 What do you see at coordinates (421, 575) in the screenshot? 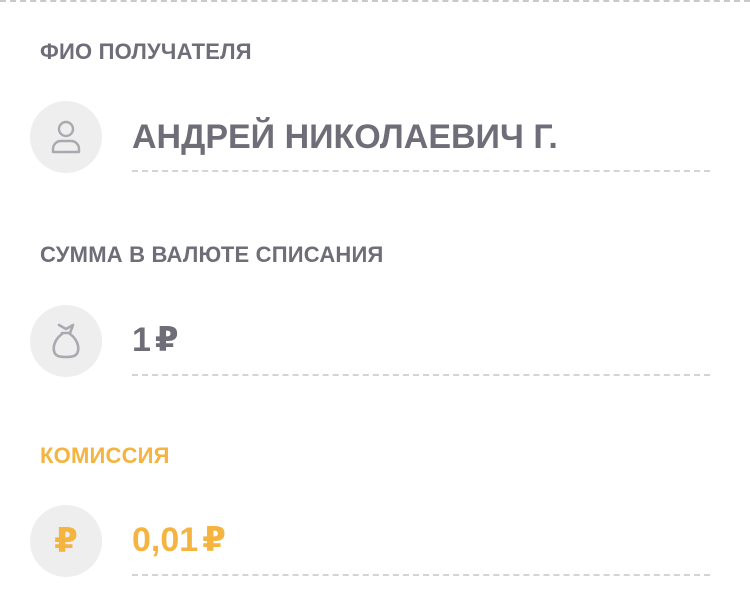
I see `commission-underline` at bounding box center [421, 575].